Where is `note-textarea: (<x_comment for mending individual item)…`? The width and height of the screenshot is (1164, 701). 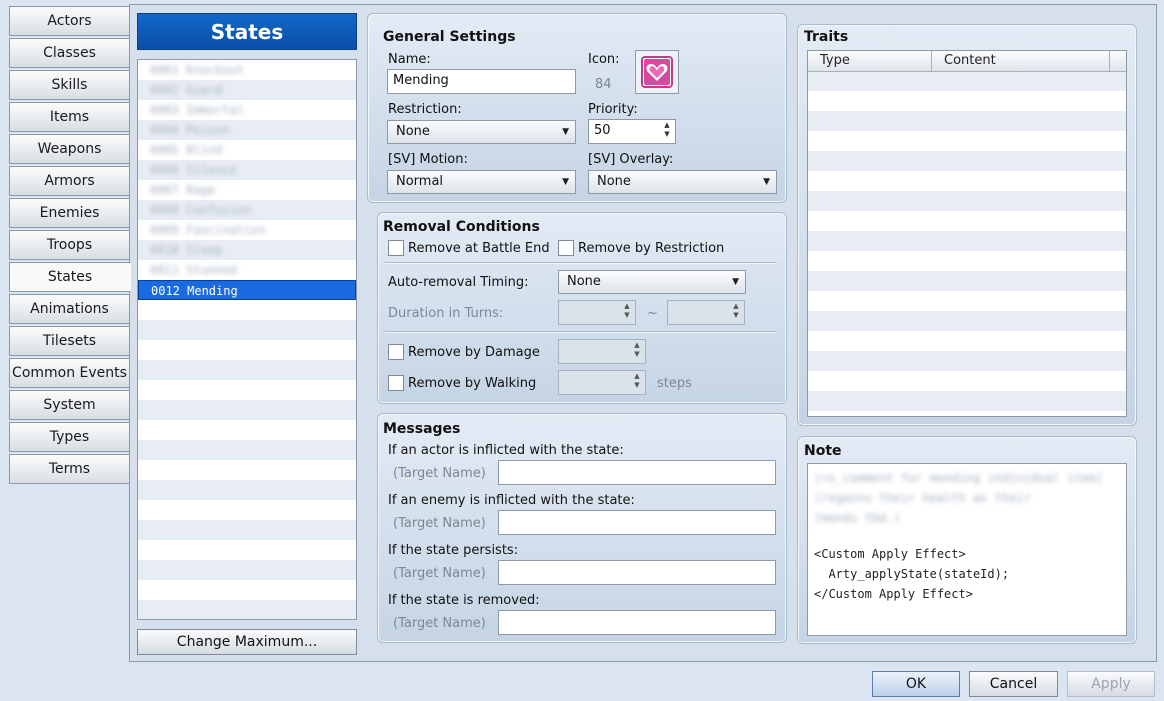
note-textarea: (<x_comment for mending individual item)… is located at coordinates (967, 549).